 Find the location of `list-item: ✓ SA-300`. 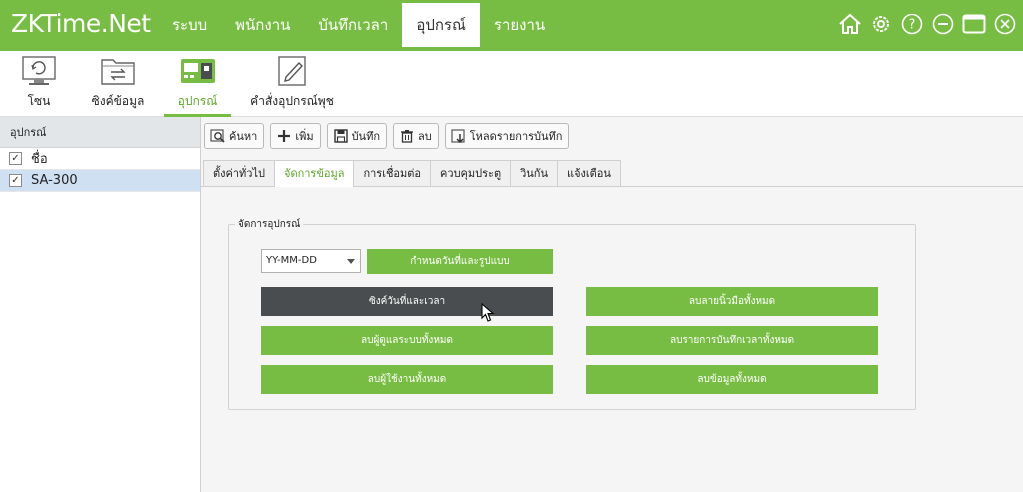

list-item: ✓ SA-300 is located at coordinates (100, 181).